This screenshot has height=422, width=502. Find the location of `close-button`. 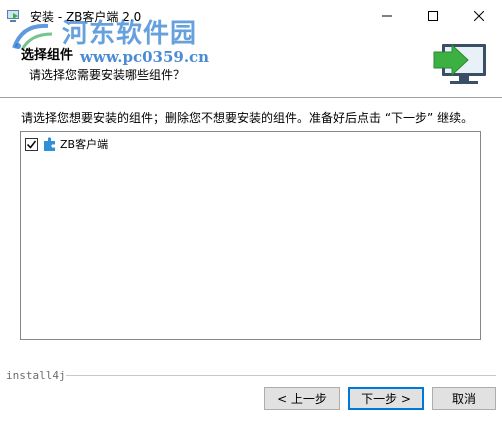

close-button is located at coordinates (479, 15).